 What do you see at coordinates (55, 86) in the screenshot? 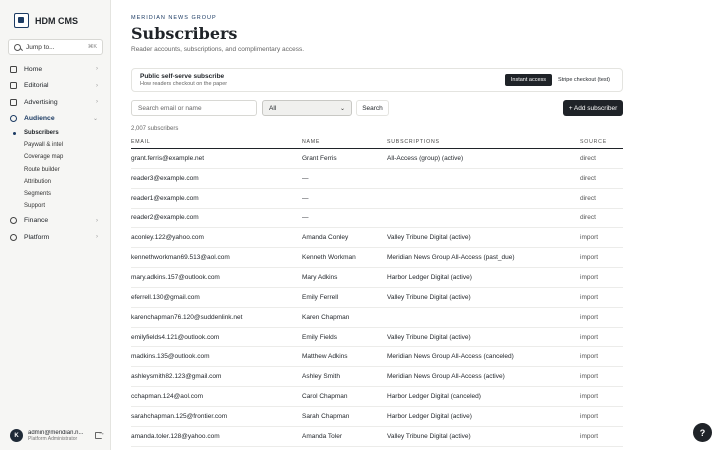
I see `sidebar-item-editorial: Editorial ›` at bounding box center [55, 86].